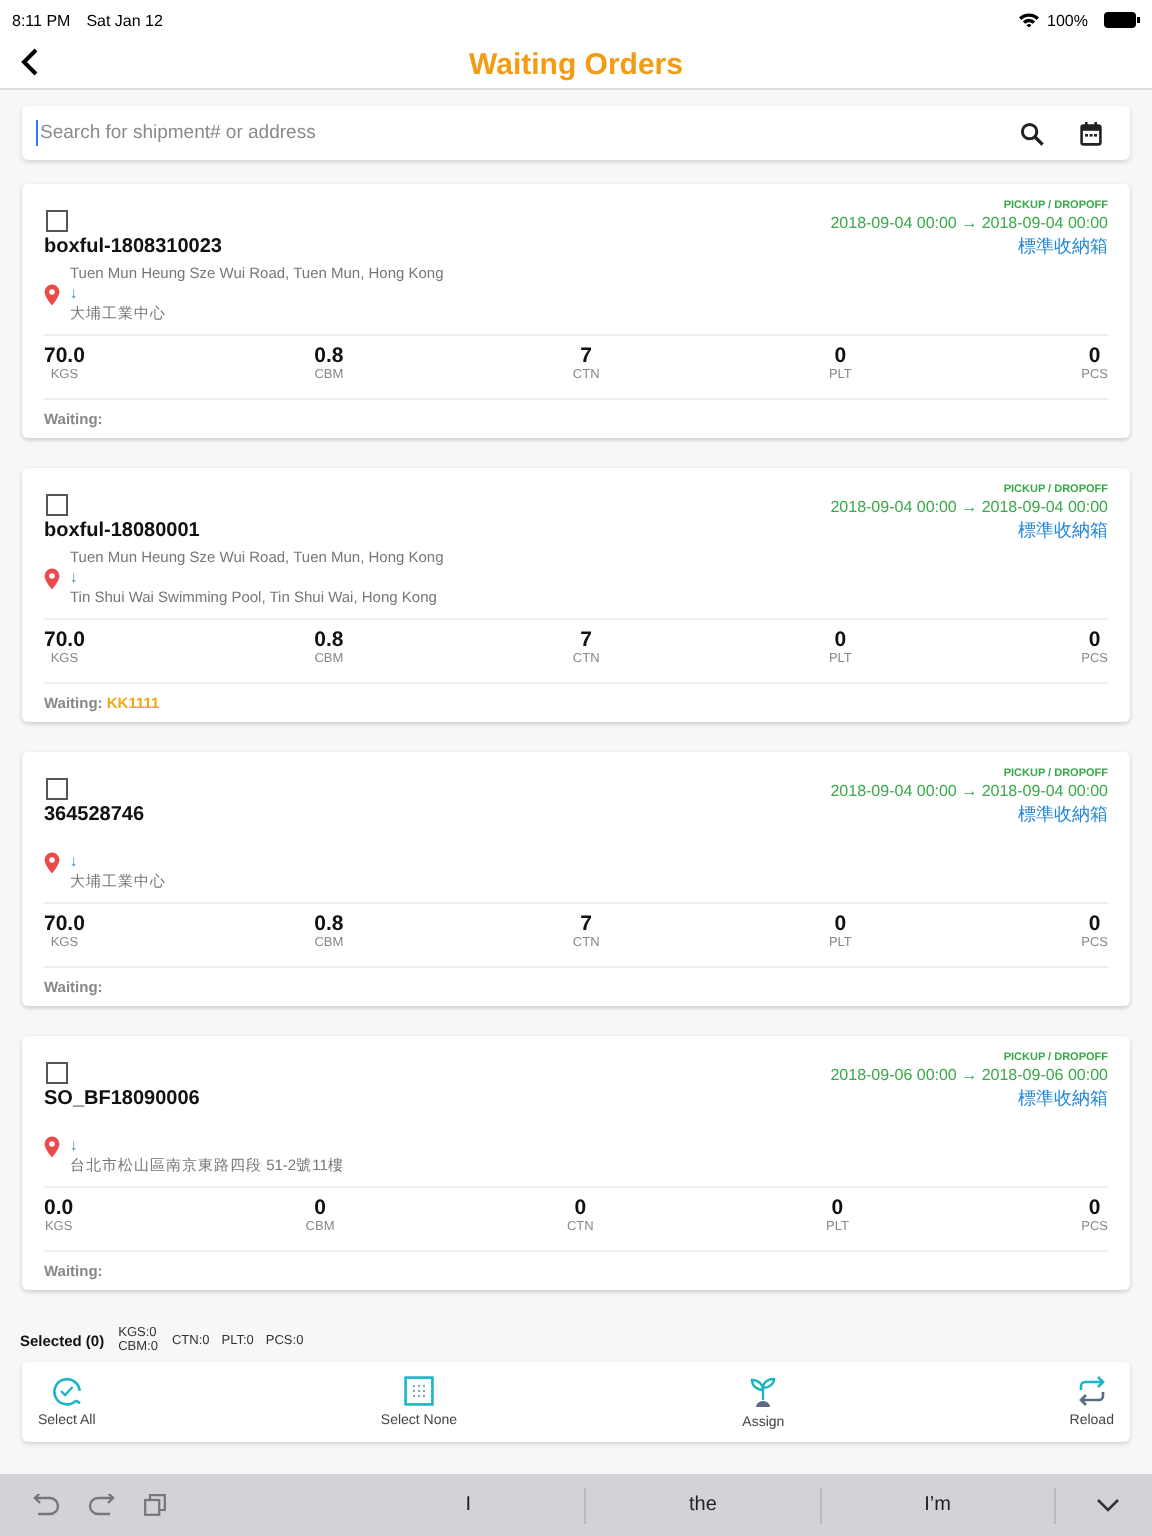  I want to click on redo-icon, so click(102, 1505).